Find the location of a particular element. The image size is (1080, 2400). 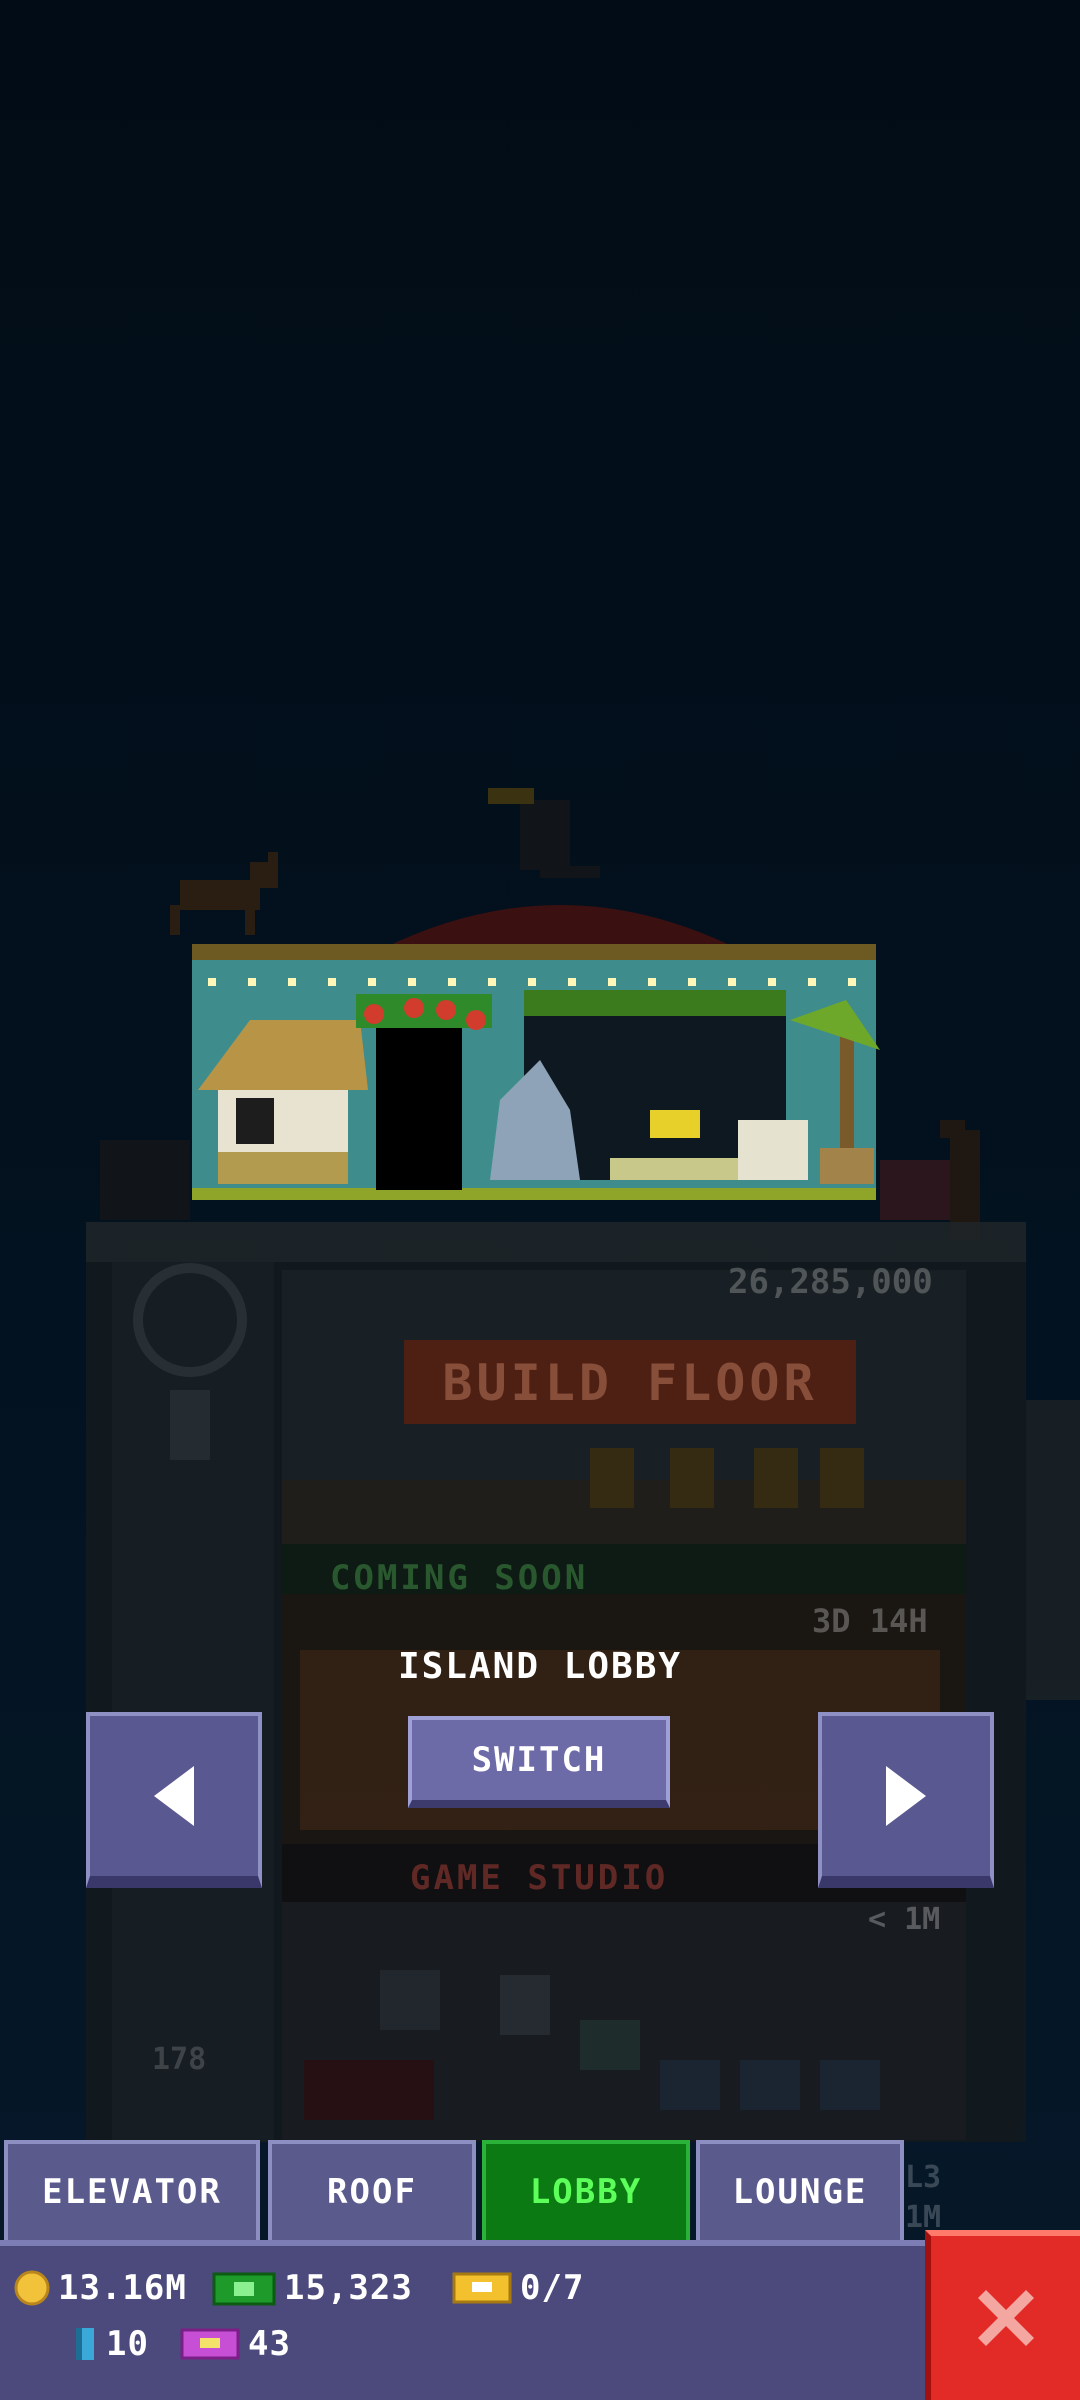

close-icon is located at coordinates (1005, 2318).